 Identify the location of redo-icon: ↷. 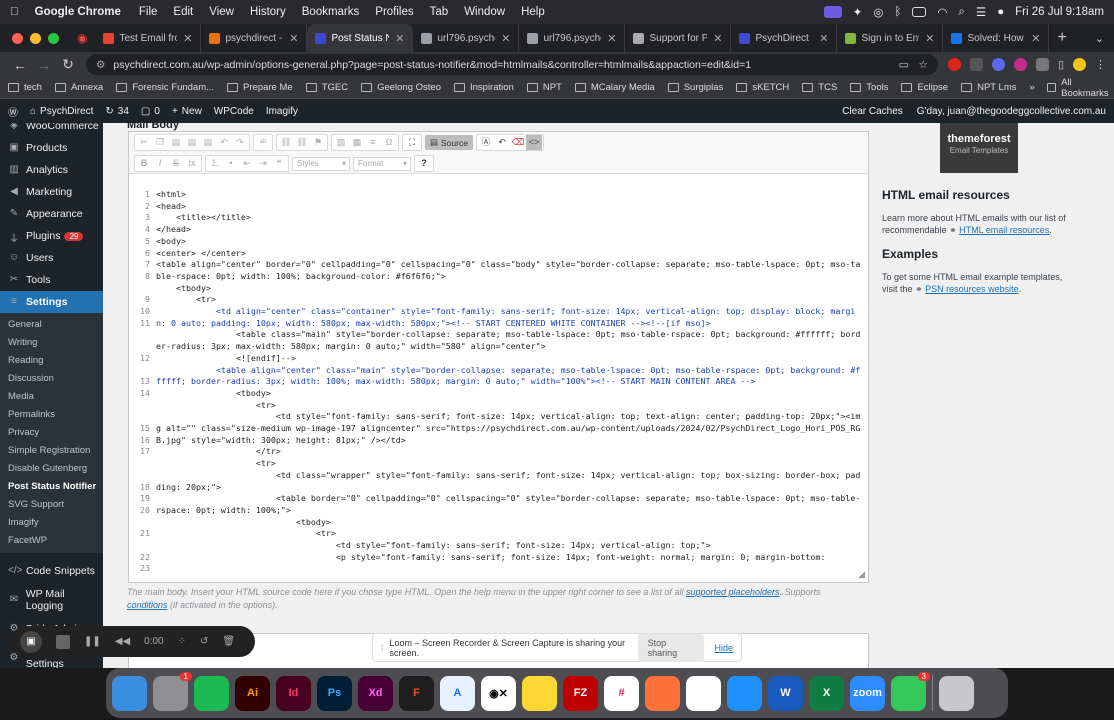
(240, 142).